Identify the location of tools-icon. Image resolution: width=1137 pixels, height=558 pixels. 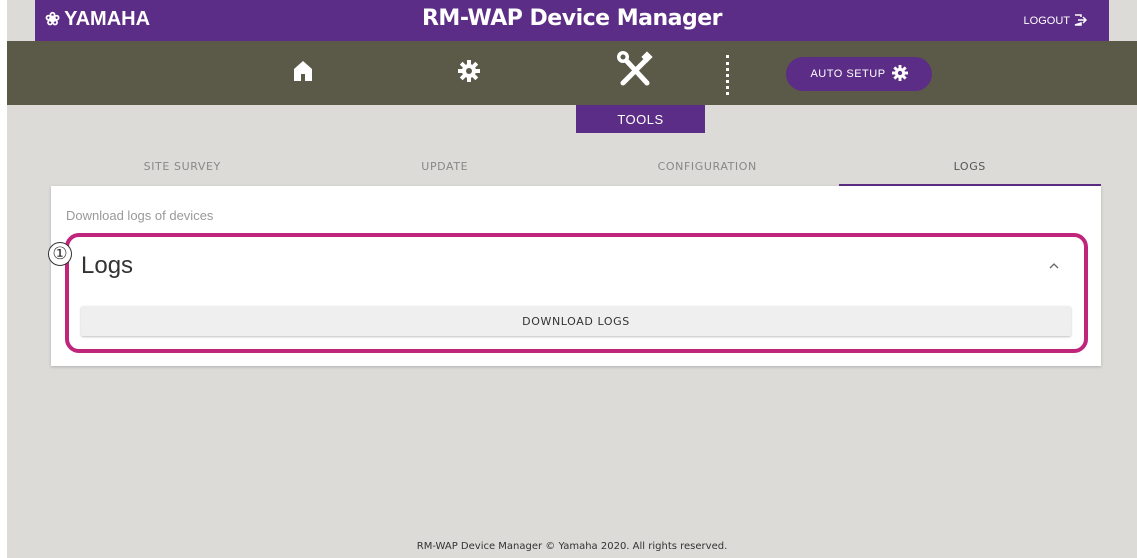
(635, 69).